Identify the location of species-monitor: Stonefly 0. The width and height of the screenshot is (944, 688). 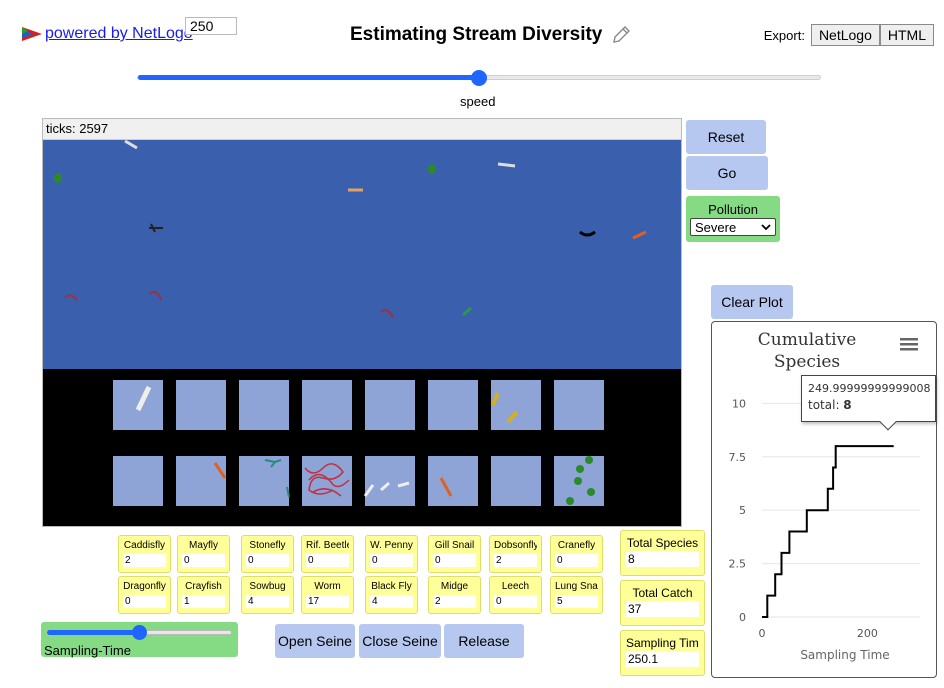
(267, 554).